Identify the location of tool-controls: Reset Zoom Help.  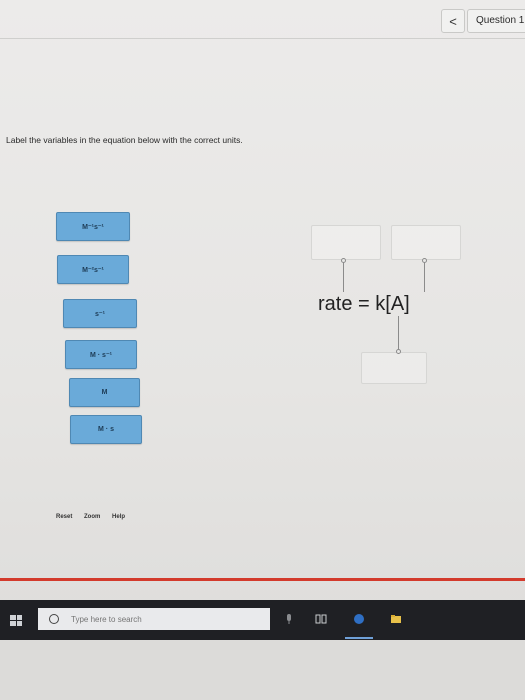
(95, 517).